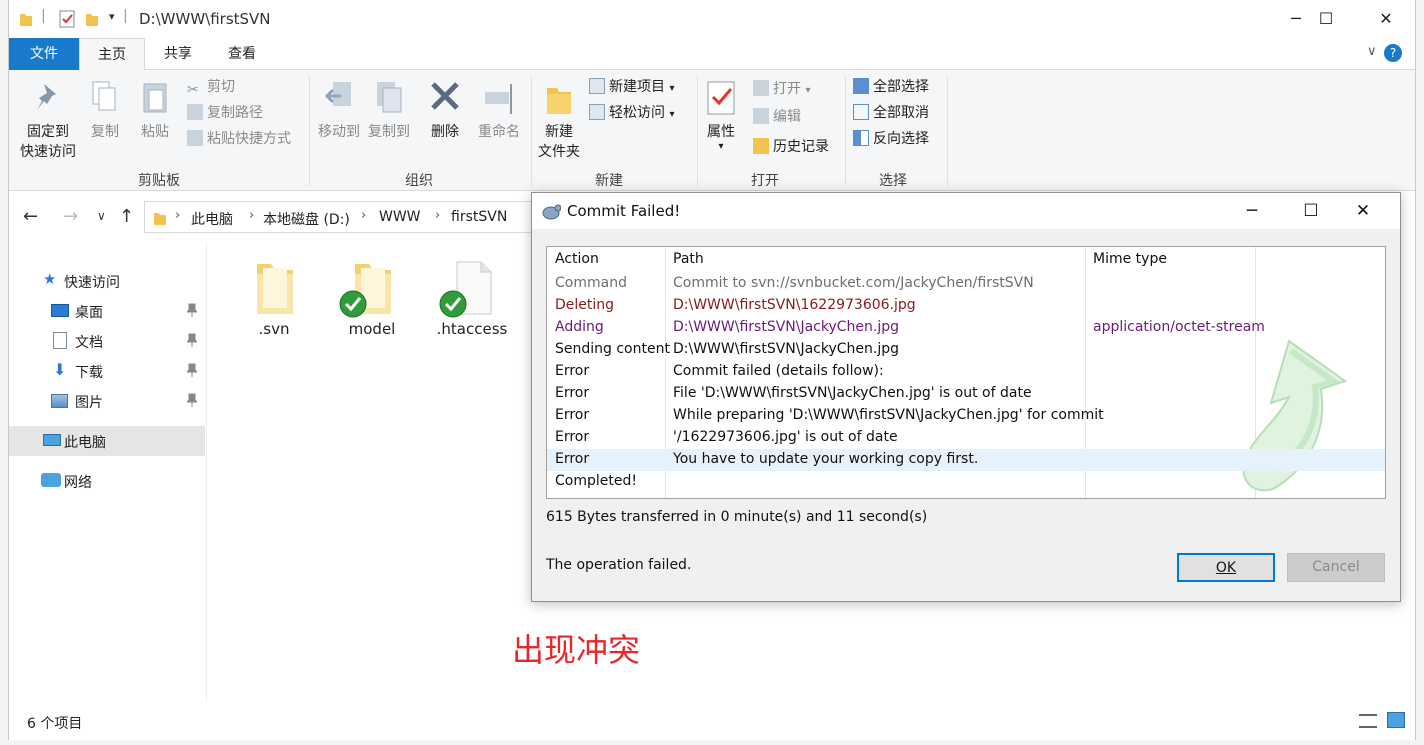 The width and height of the screenshot is (1424, 745). I want to click on address-bar: › 此电脑 › 本地磁盘 (D:) › WWW › firstSVN, so click(344, 217).